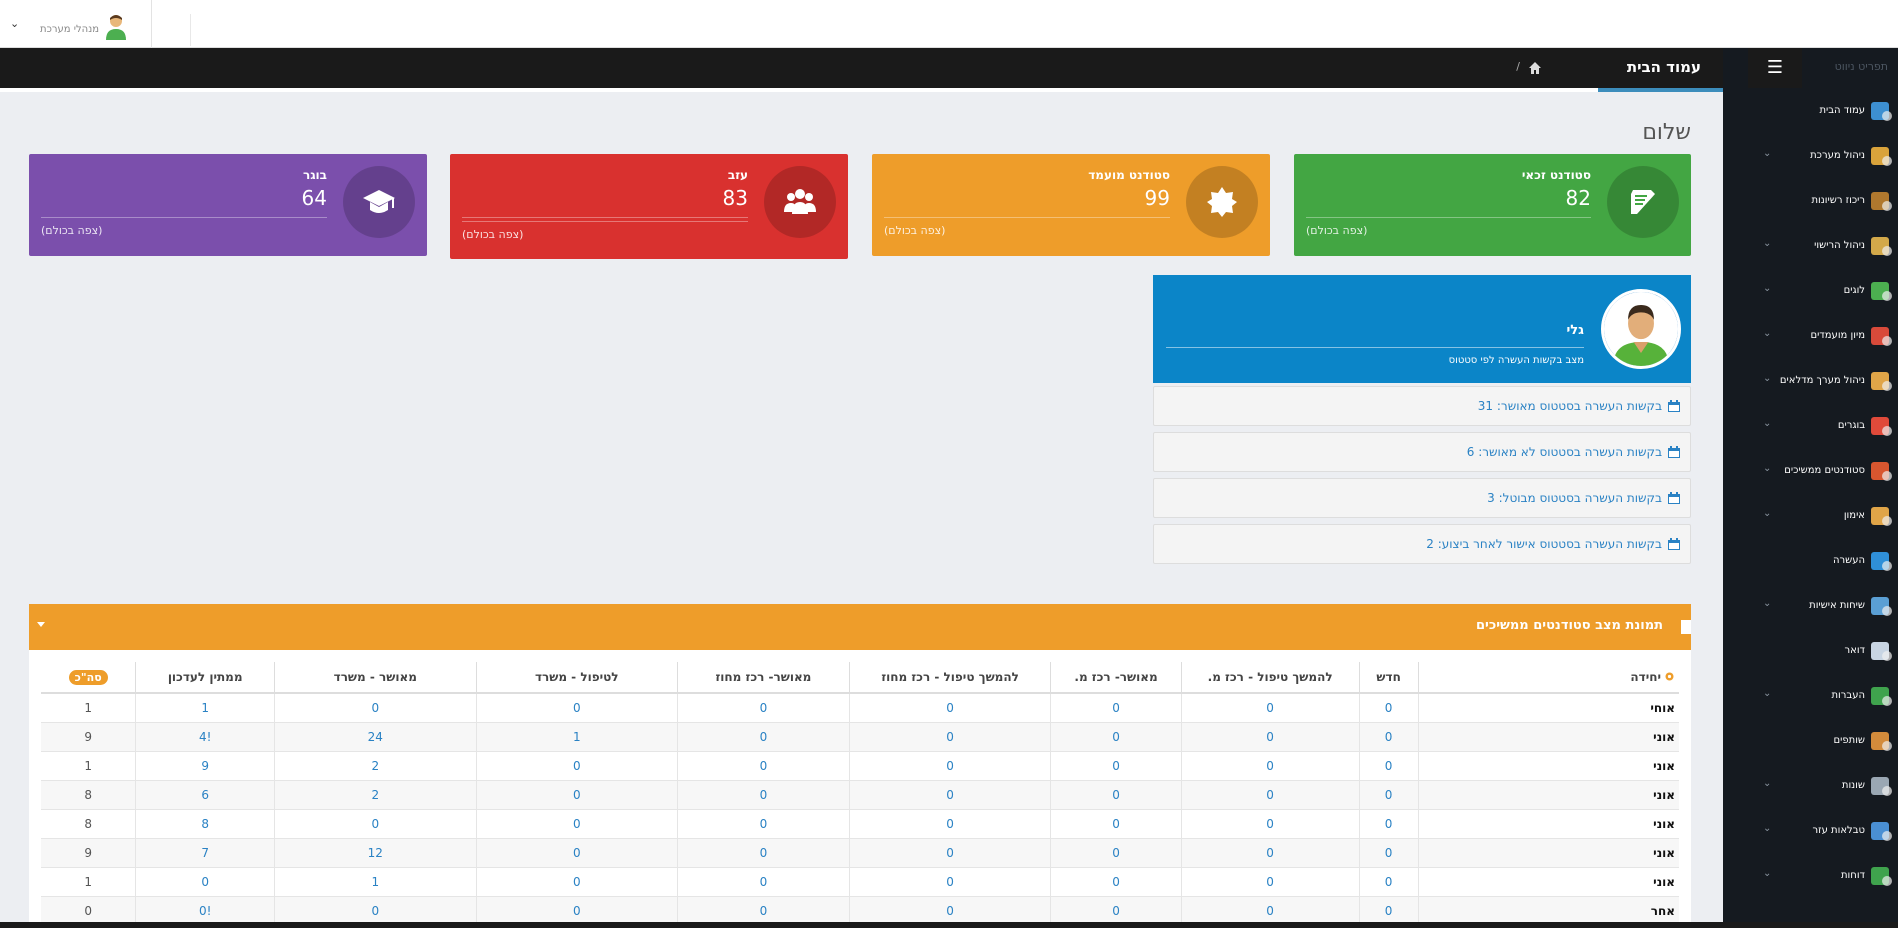 Image resolution: width=1898 pixels, height=928 pixels. I want to click on column-header: ממתין לעדכון, so click(205, 678).